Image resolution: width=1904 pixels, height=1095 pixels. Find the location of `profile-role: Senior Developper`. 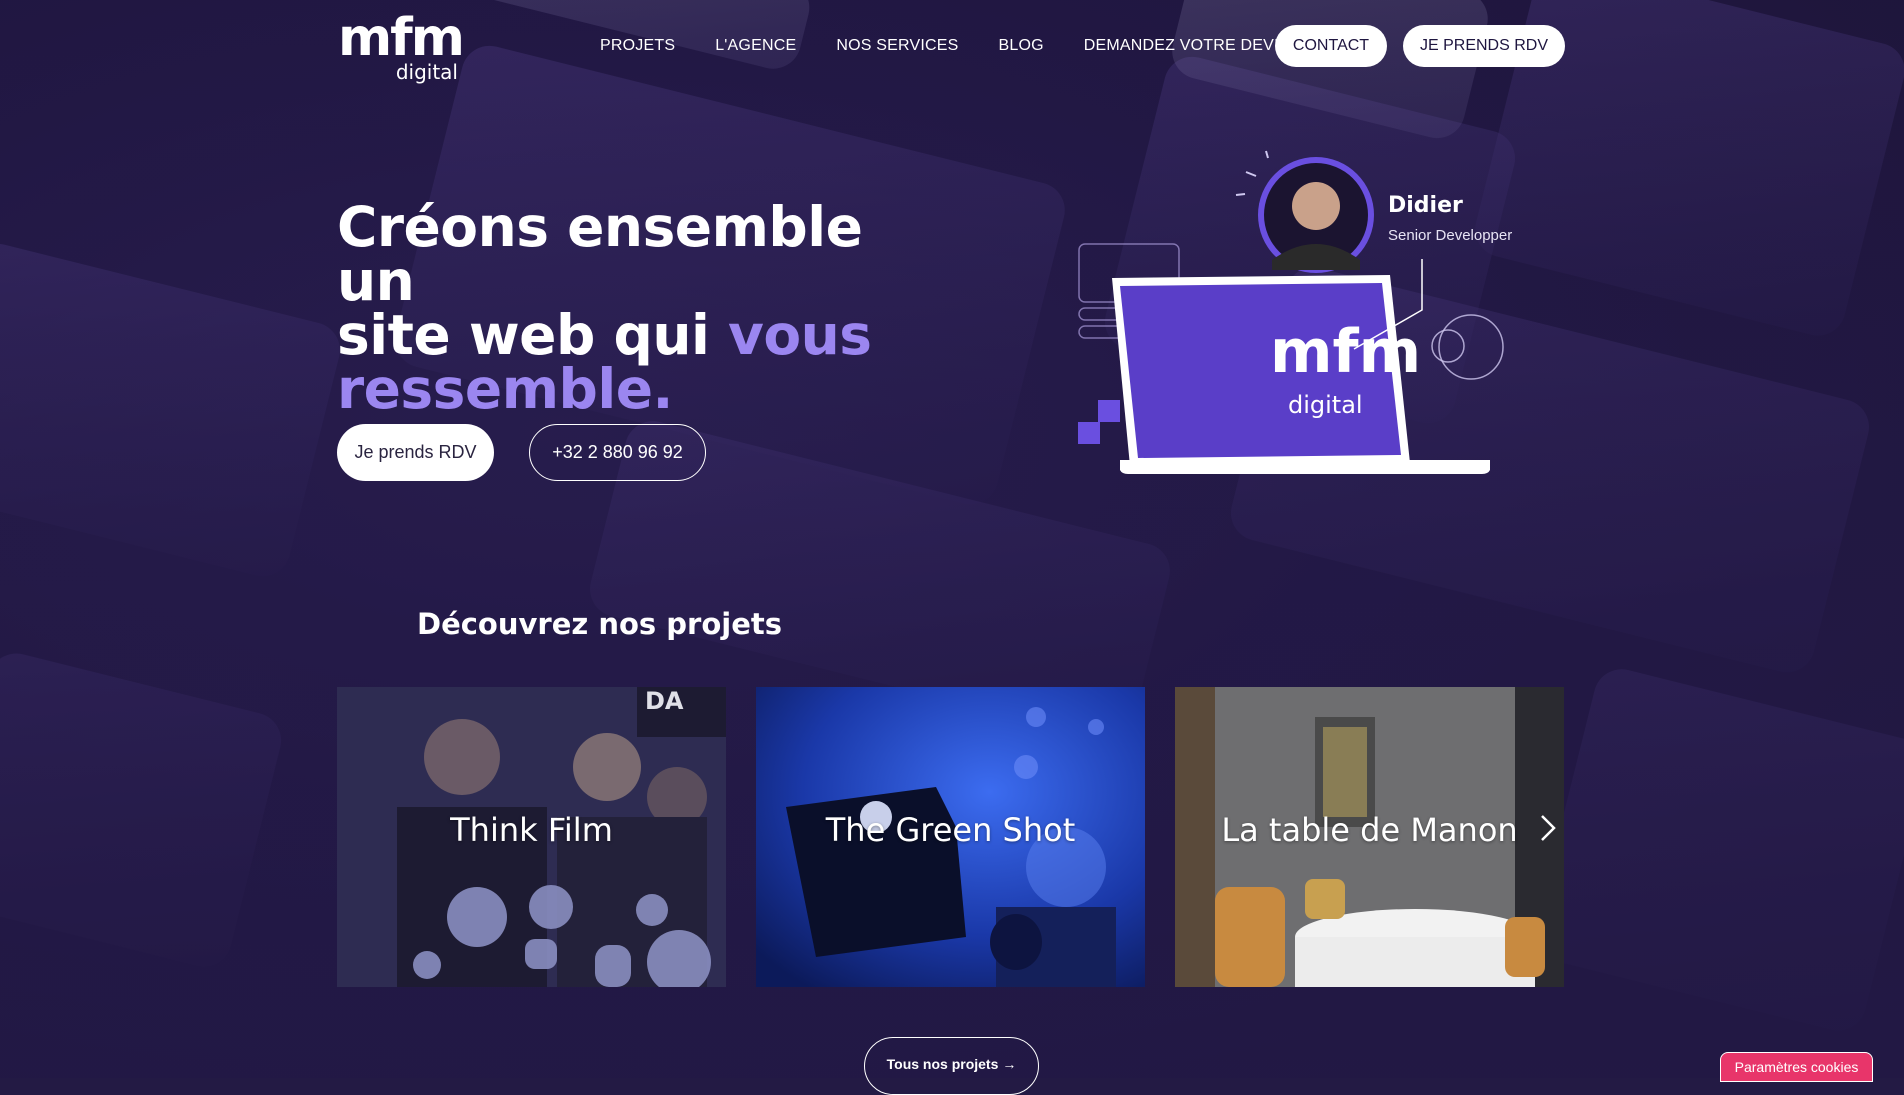

profile-role: Senior Developper is located at coordinates (1450, 235).